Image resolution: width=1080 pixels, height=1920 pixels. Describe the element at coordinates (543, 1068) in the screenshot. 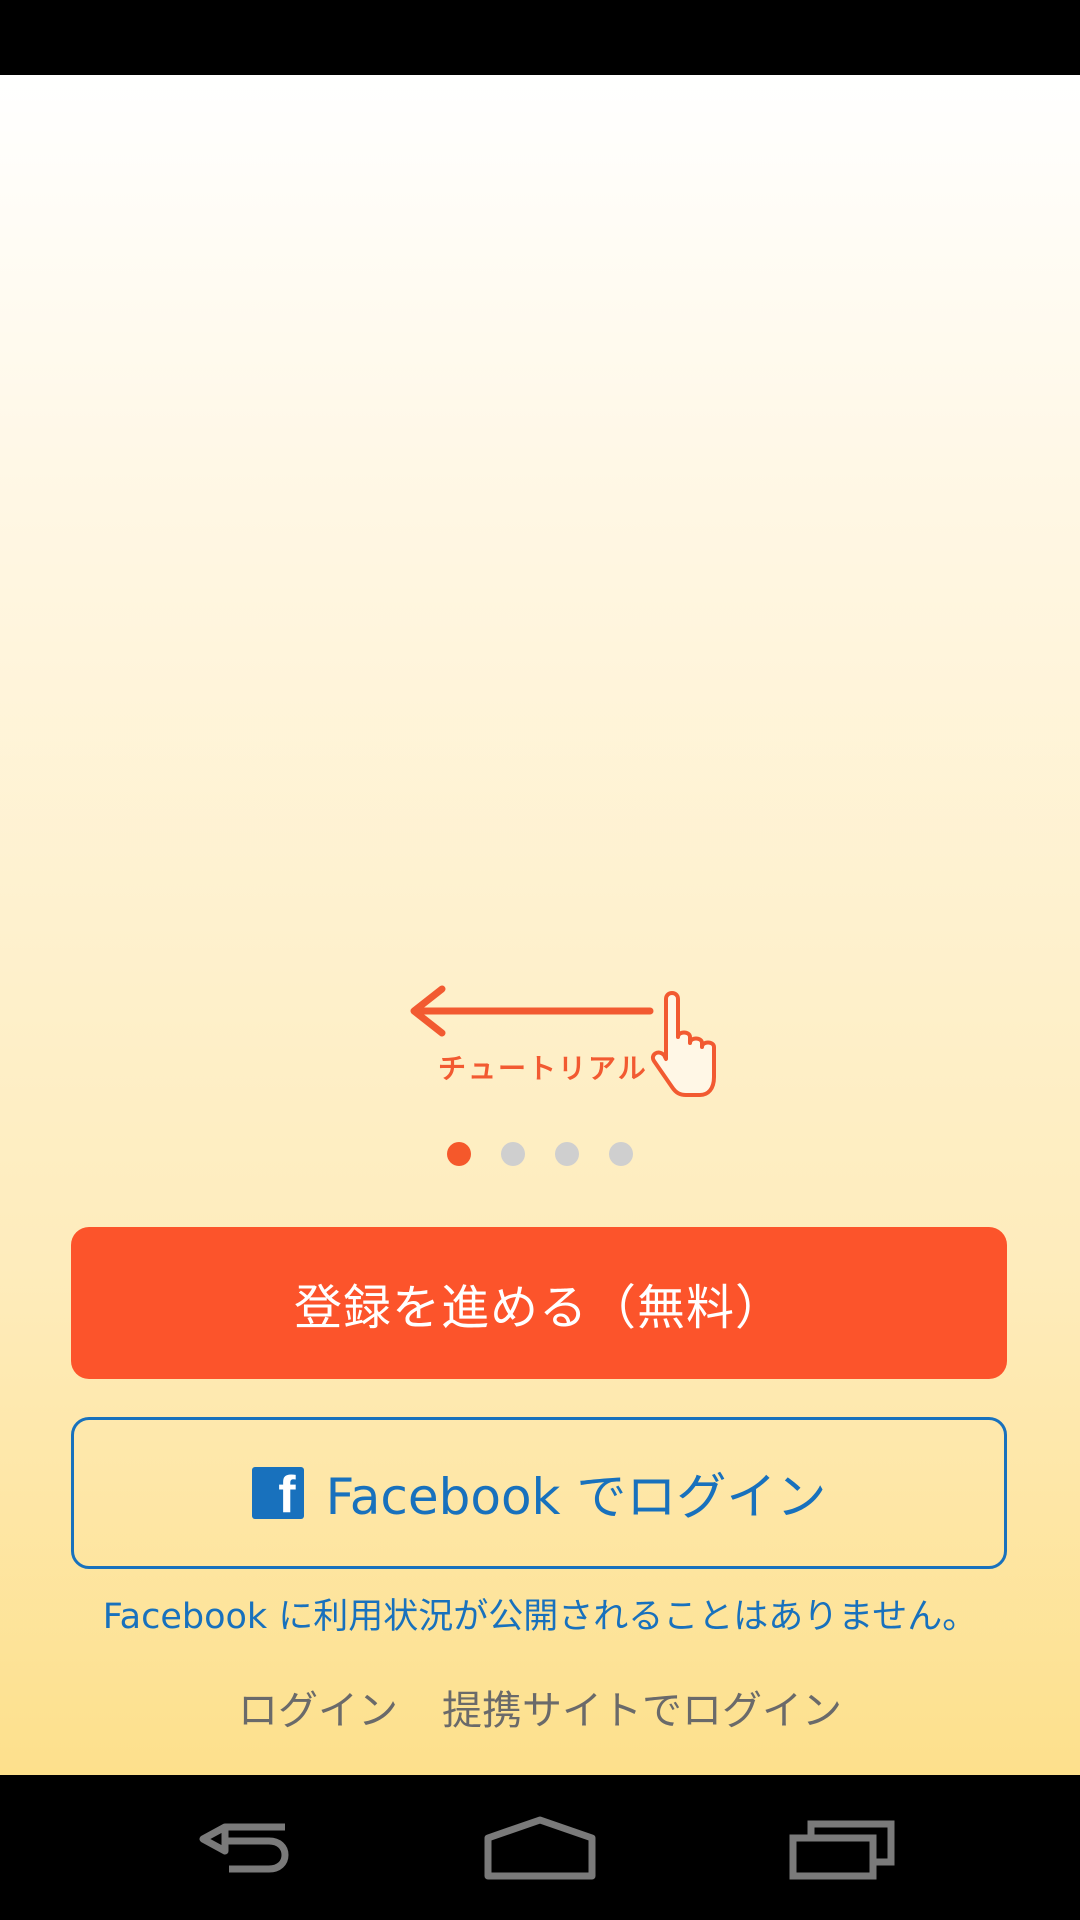

I see `tutorial-label: チュートリアル` at that location.